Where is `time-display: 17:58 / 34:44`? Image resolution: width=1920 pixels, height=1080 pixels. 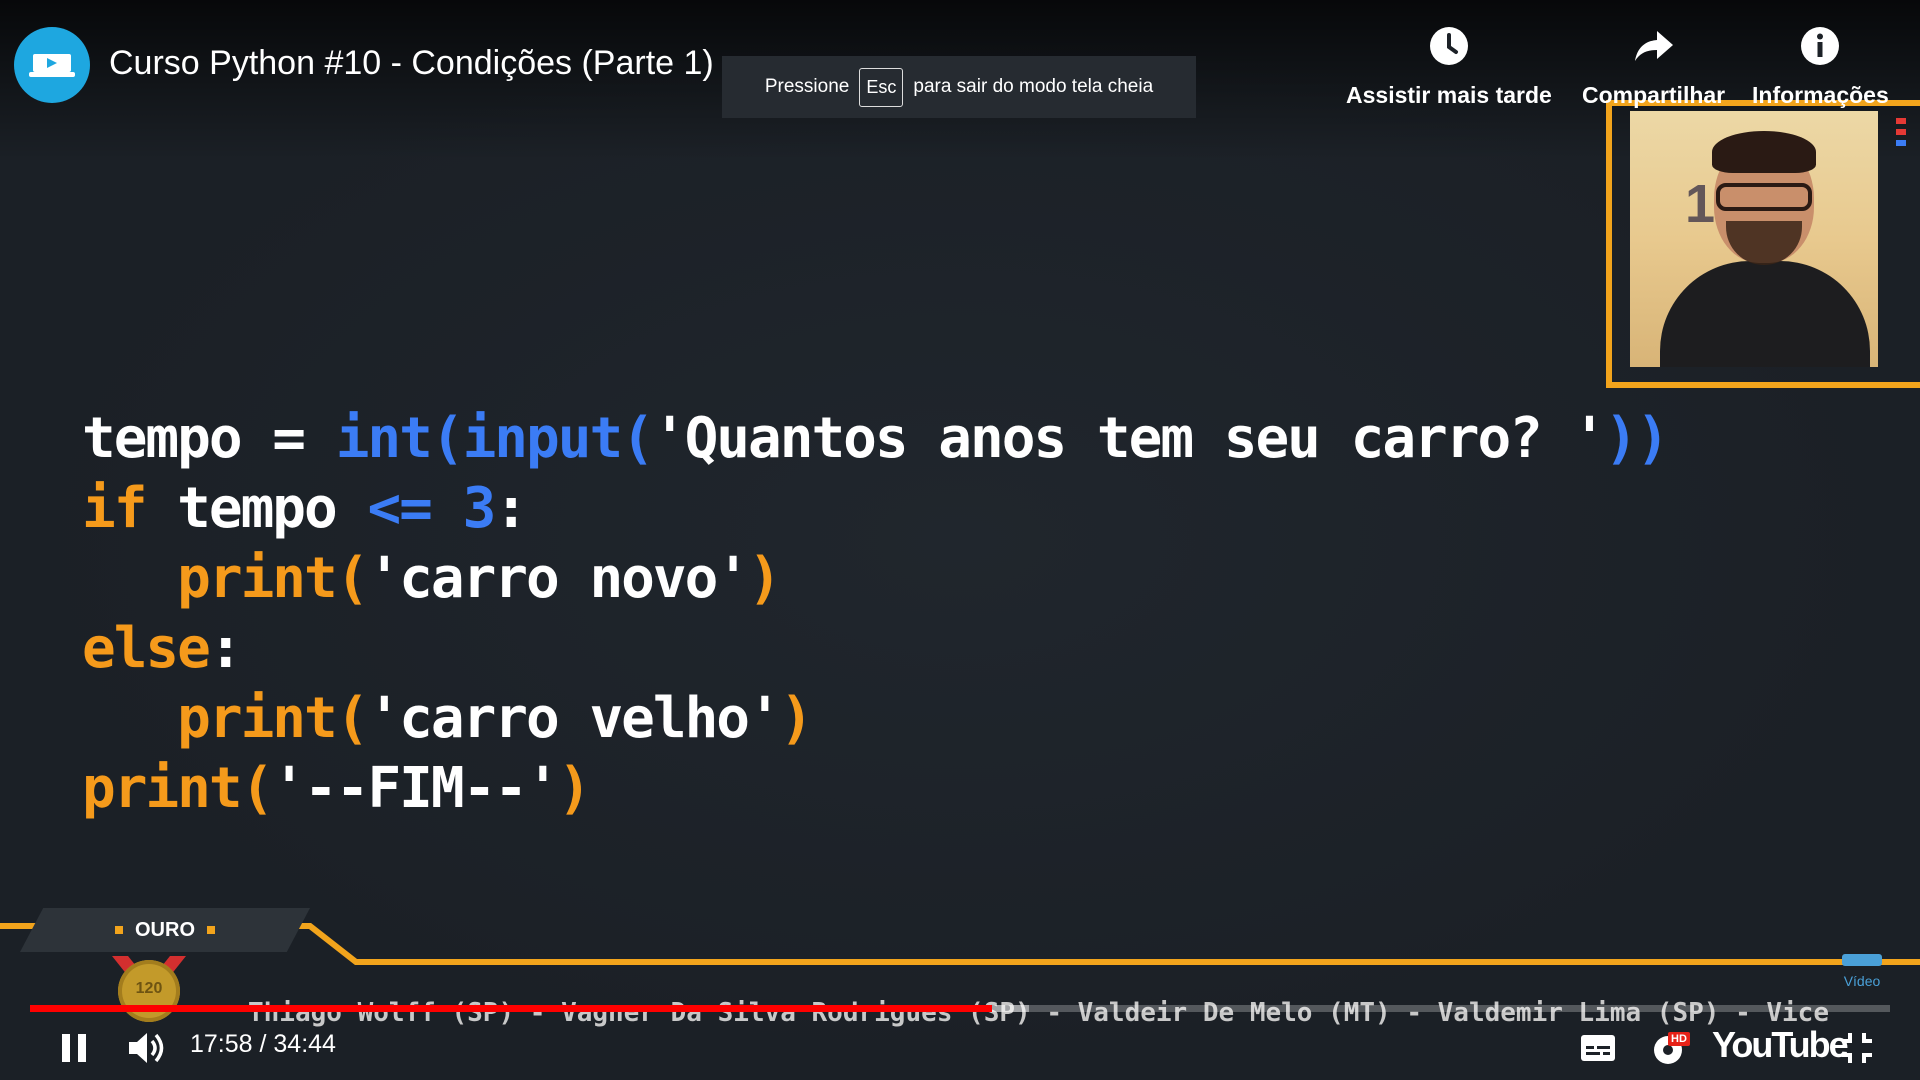
time-display: 17:58 / 34:44 is located at coordinates (263, 1044).